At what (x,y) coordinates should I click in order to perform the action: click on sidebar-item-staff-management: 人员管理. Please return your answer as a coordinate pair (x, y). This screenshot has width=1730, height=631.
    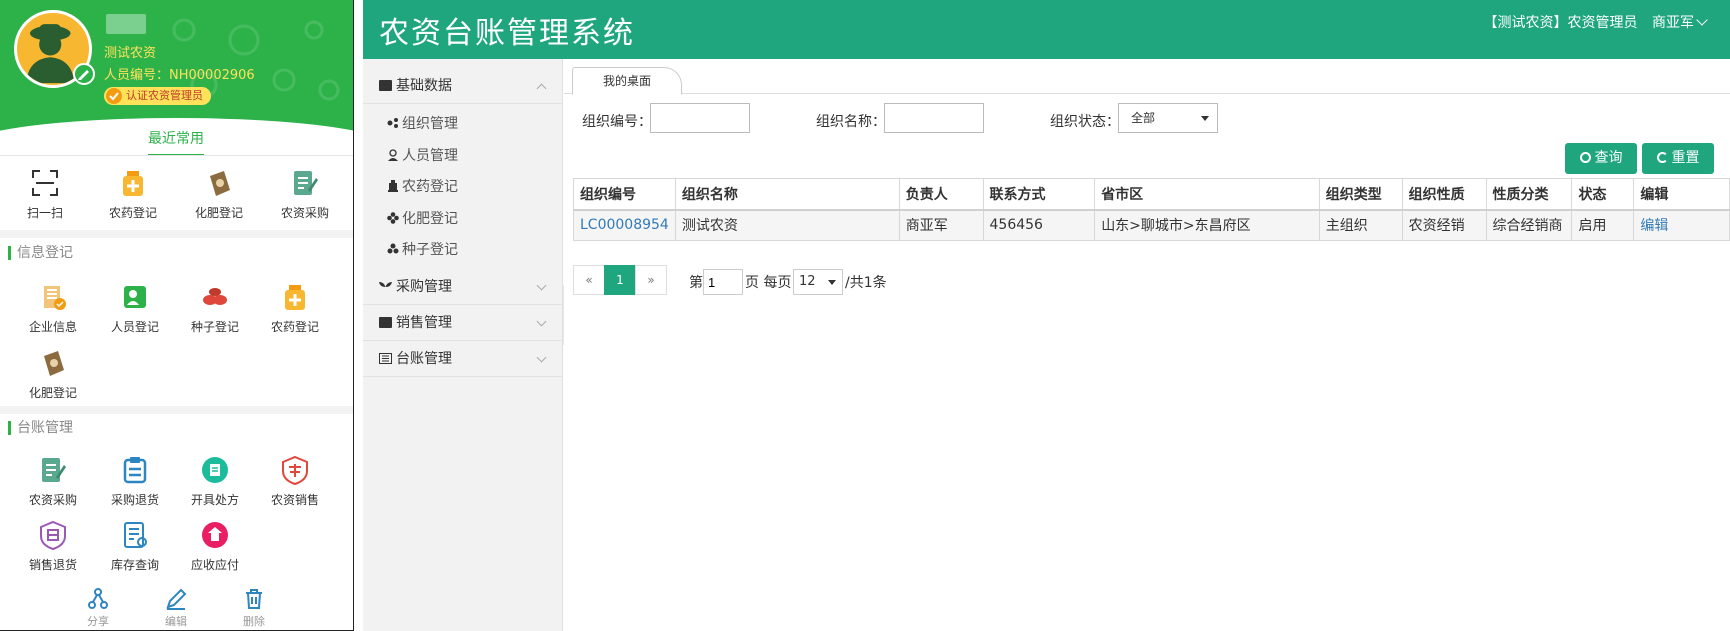
    Looking at the image, I should click on (422, 156).